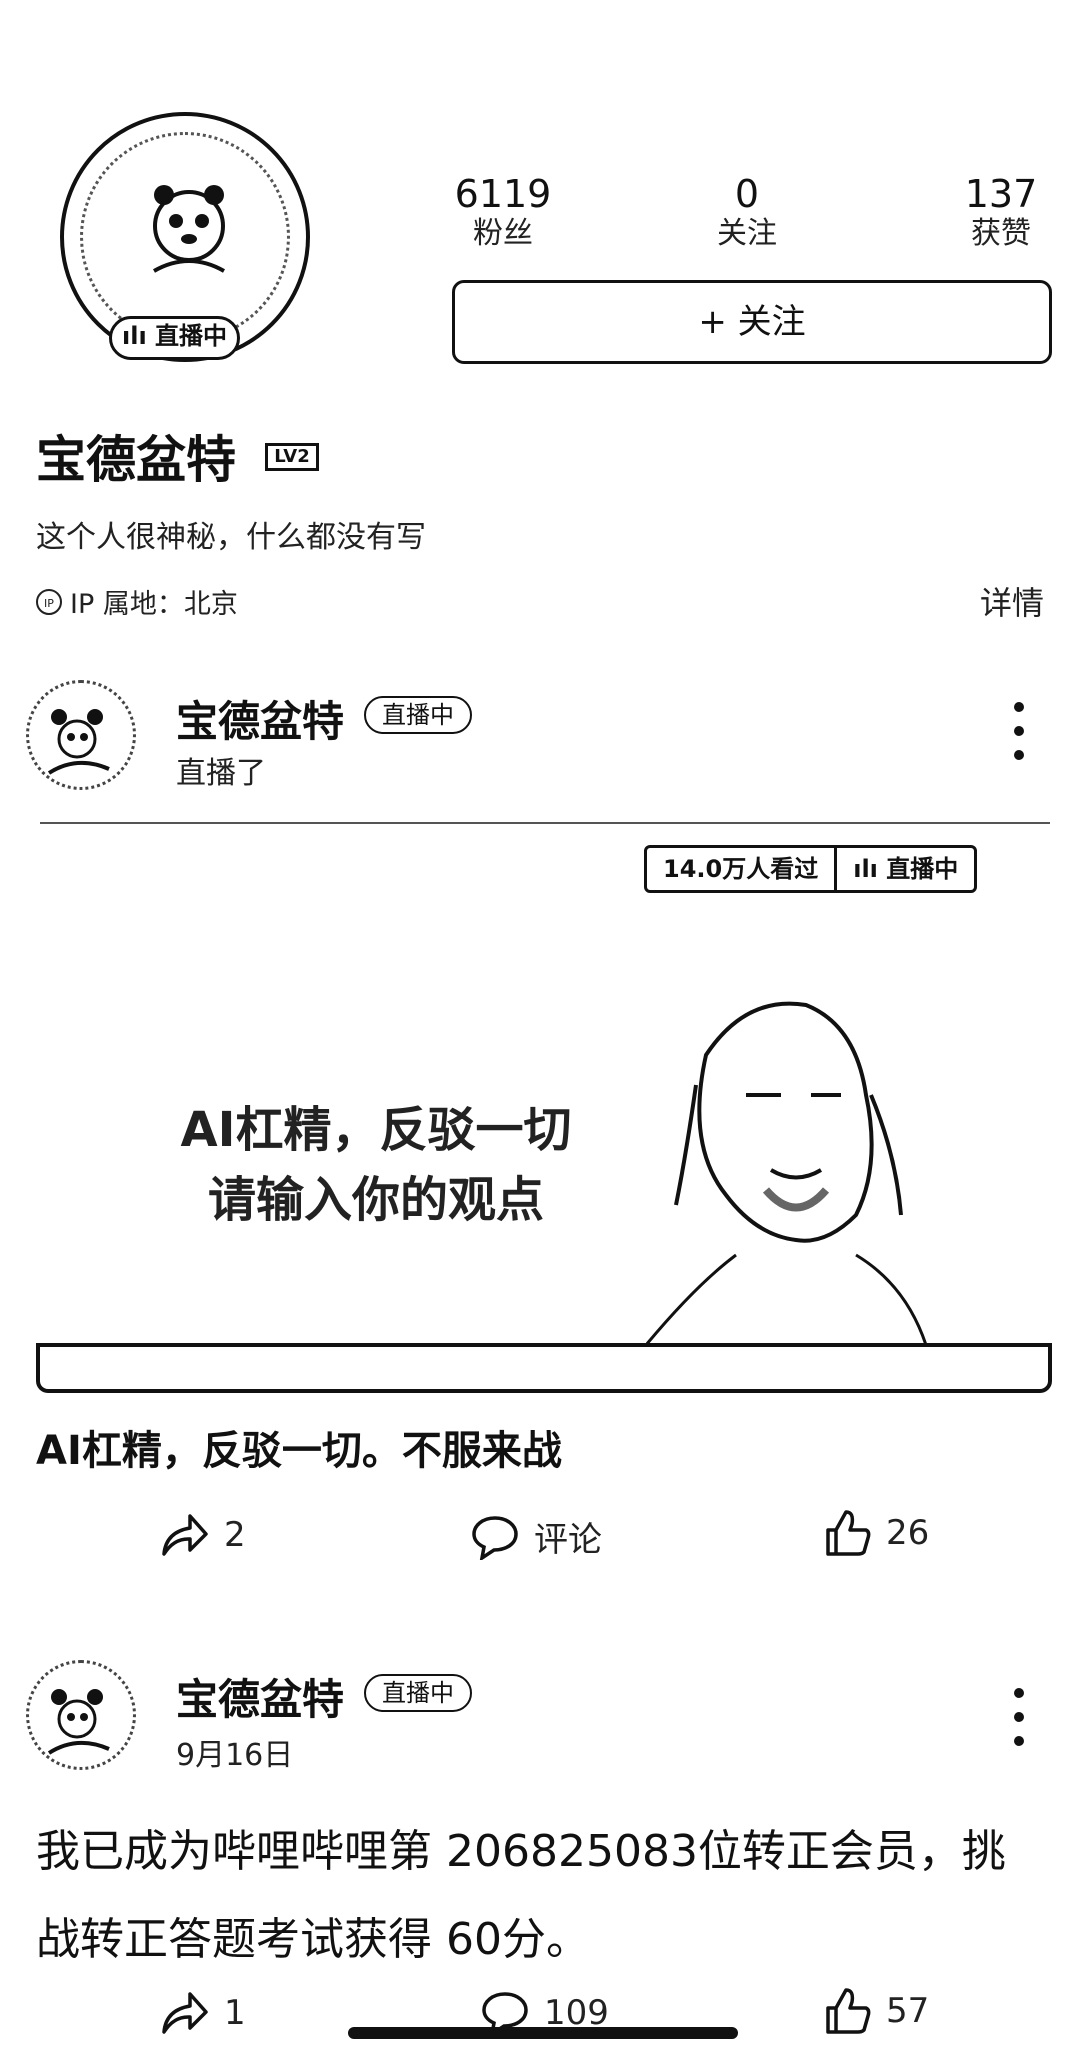 The width and height of the screenshot is (1080, 2051). I want to click on profile-username: 宝德盆特, so click(136, 460).